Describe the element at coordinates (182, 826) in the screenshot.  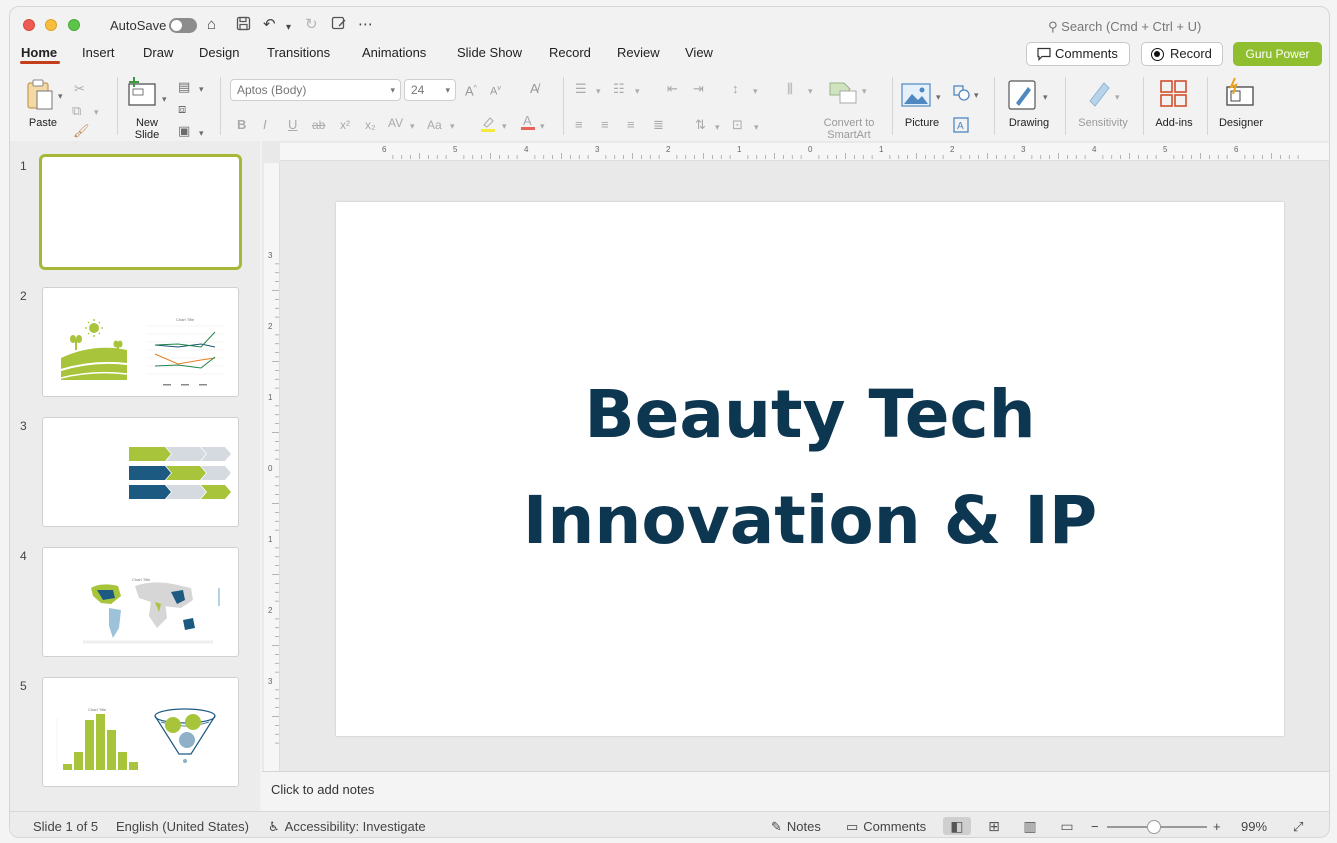
I see `language: English (United States)` at that location.